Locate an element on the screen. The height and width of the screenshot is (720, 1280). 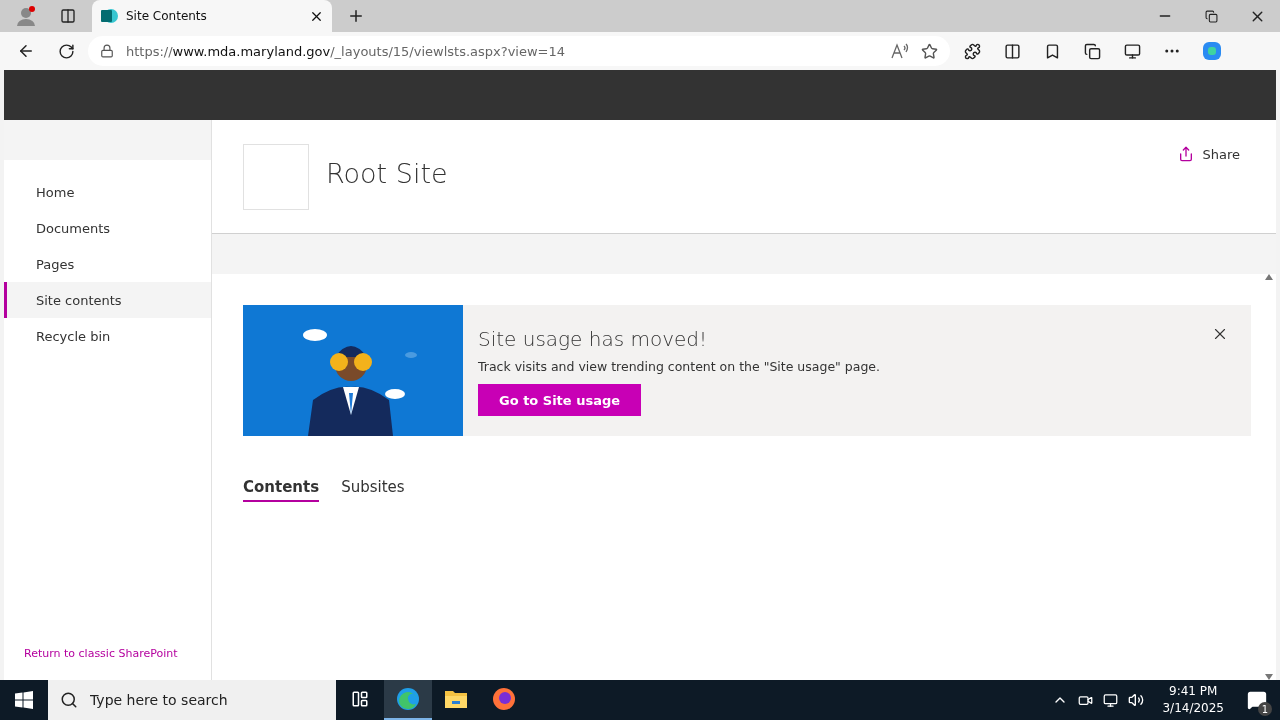
fox-icon is located at coordinates (504, 699).